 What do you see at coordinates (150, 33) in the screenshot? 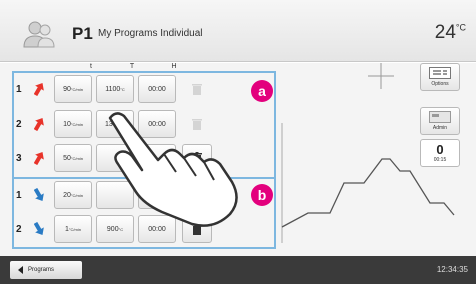
I see `program-name: My Programs Individual` at bounding box center [150, 33].